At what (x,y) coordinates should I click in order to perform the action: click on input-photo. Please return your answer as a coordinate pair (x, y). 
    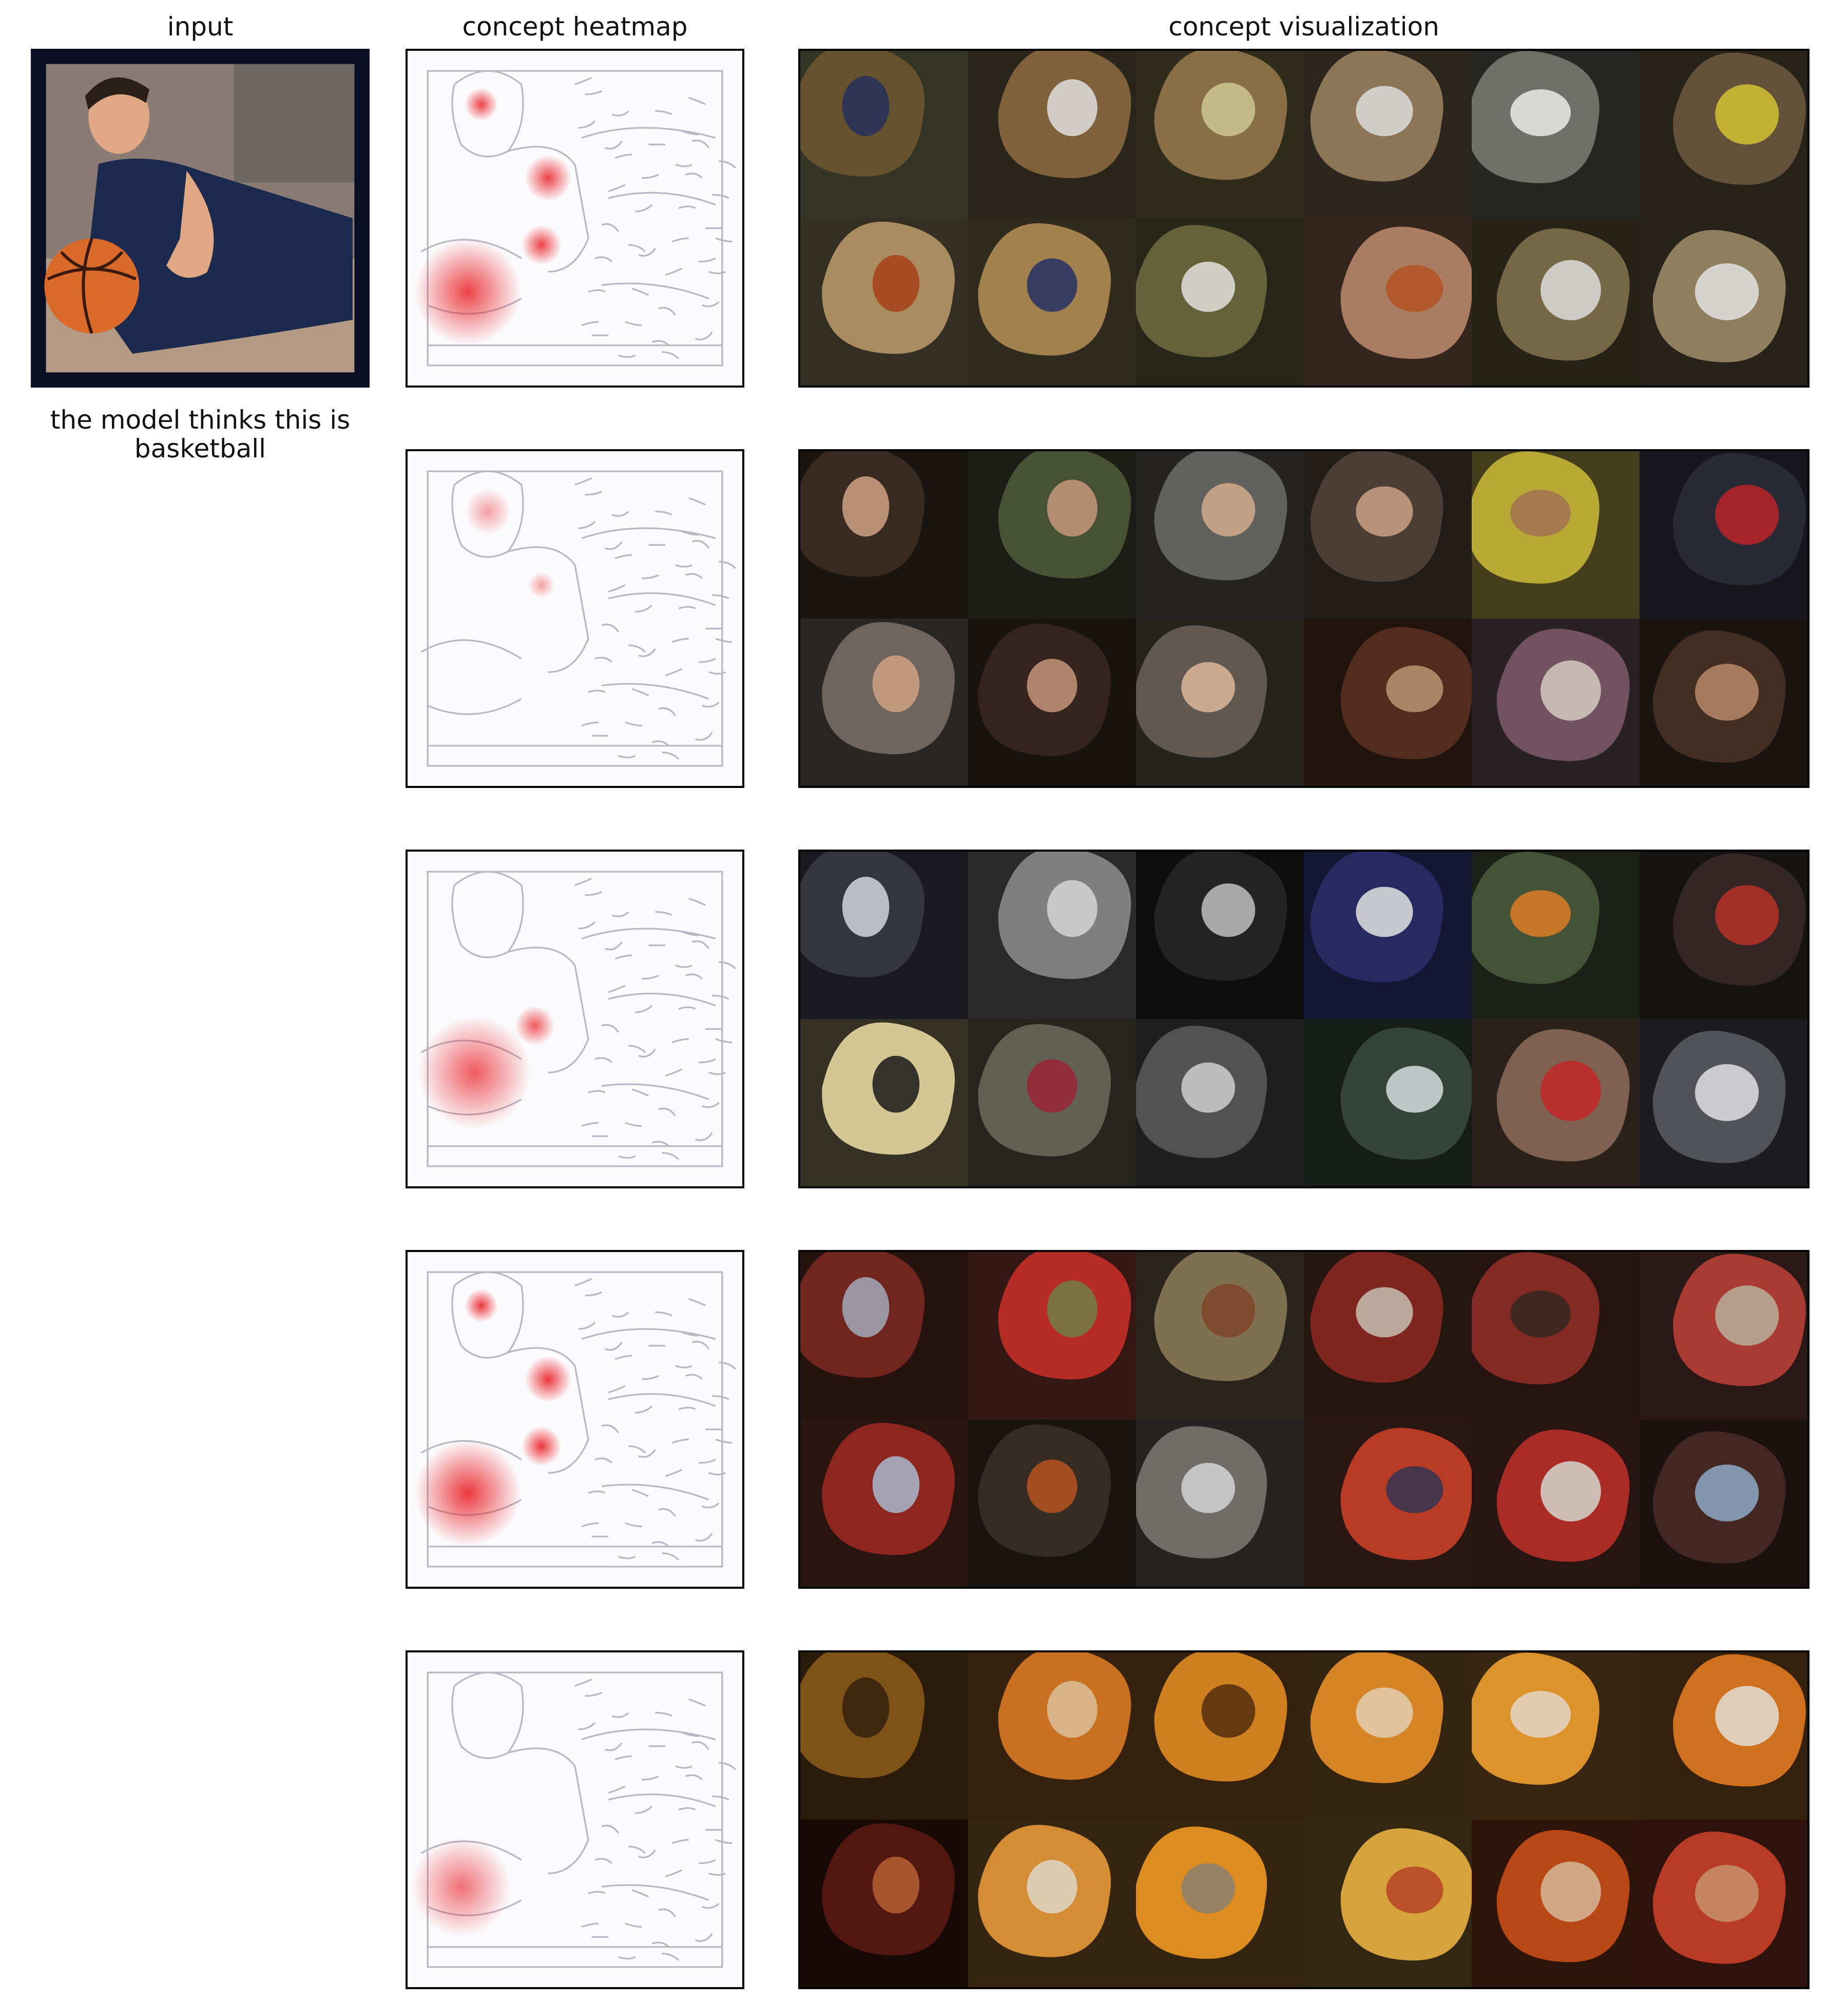
    Looking at the image, I should click on (200, 218).